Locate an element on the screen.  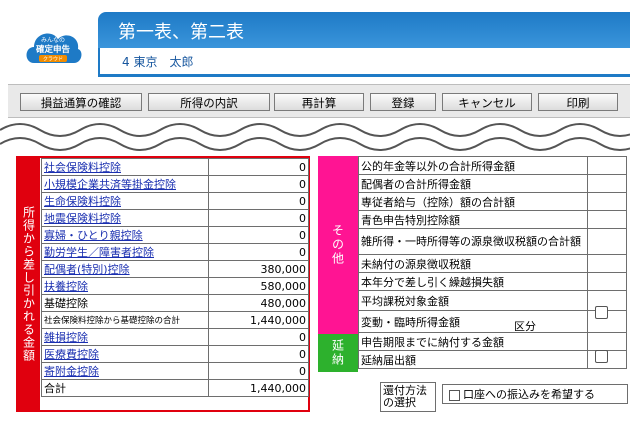
deduction-student-disabled-link: 勤労学生／障害者控除 is located at coordinates (125, 252).